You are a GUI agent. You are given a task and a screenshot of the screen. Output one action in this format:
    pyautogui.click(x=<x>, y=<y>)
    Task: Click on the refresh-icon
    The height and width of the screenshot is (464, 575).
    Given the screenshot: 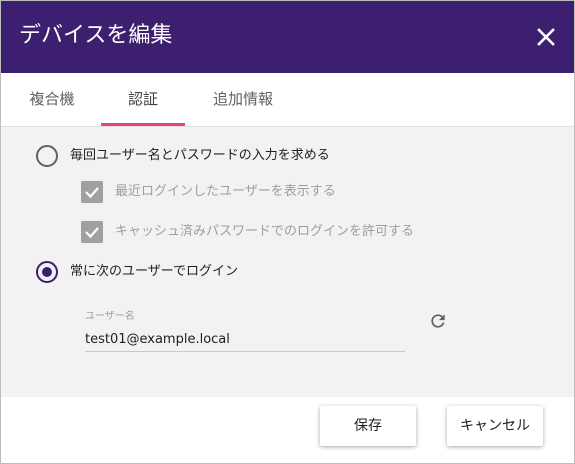 What is the action you would take?
    pyautogui.click(x=438, y=321)
    